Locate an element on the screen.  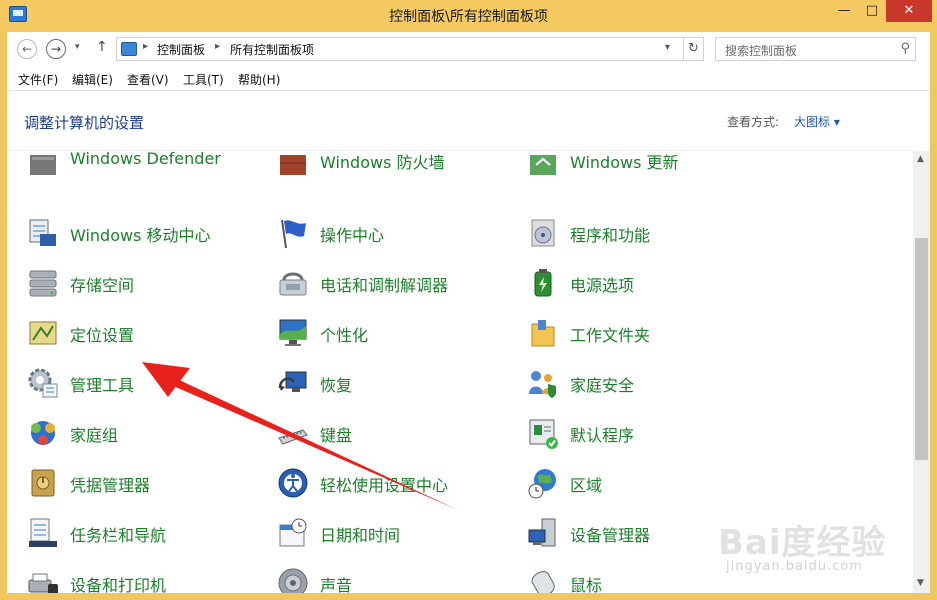
item-personalization: 个性化 is located at coordinates (386, 333).